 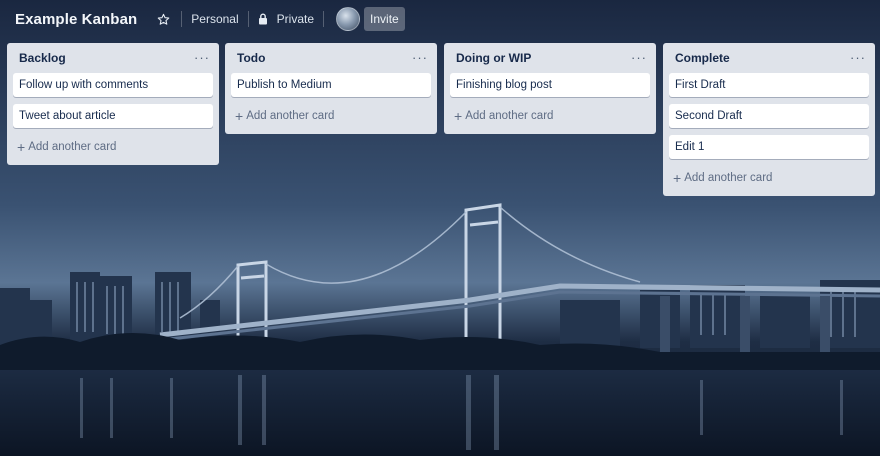 I want to click on list-title: Doing or WIP, so click(x=493, y=58).